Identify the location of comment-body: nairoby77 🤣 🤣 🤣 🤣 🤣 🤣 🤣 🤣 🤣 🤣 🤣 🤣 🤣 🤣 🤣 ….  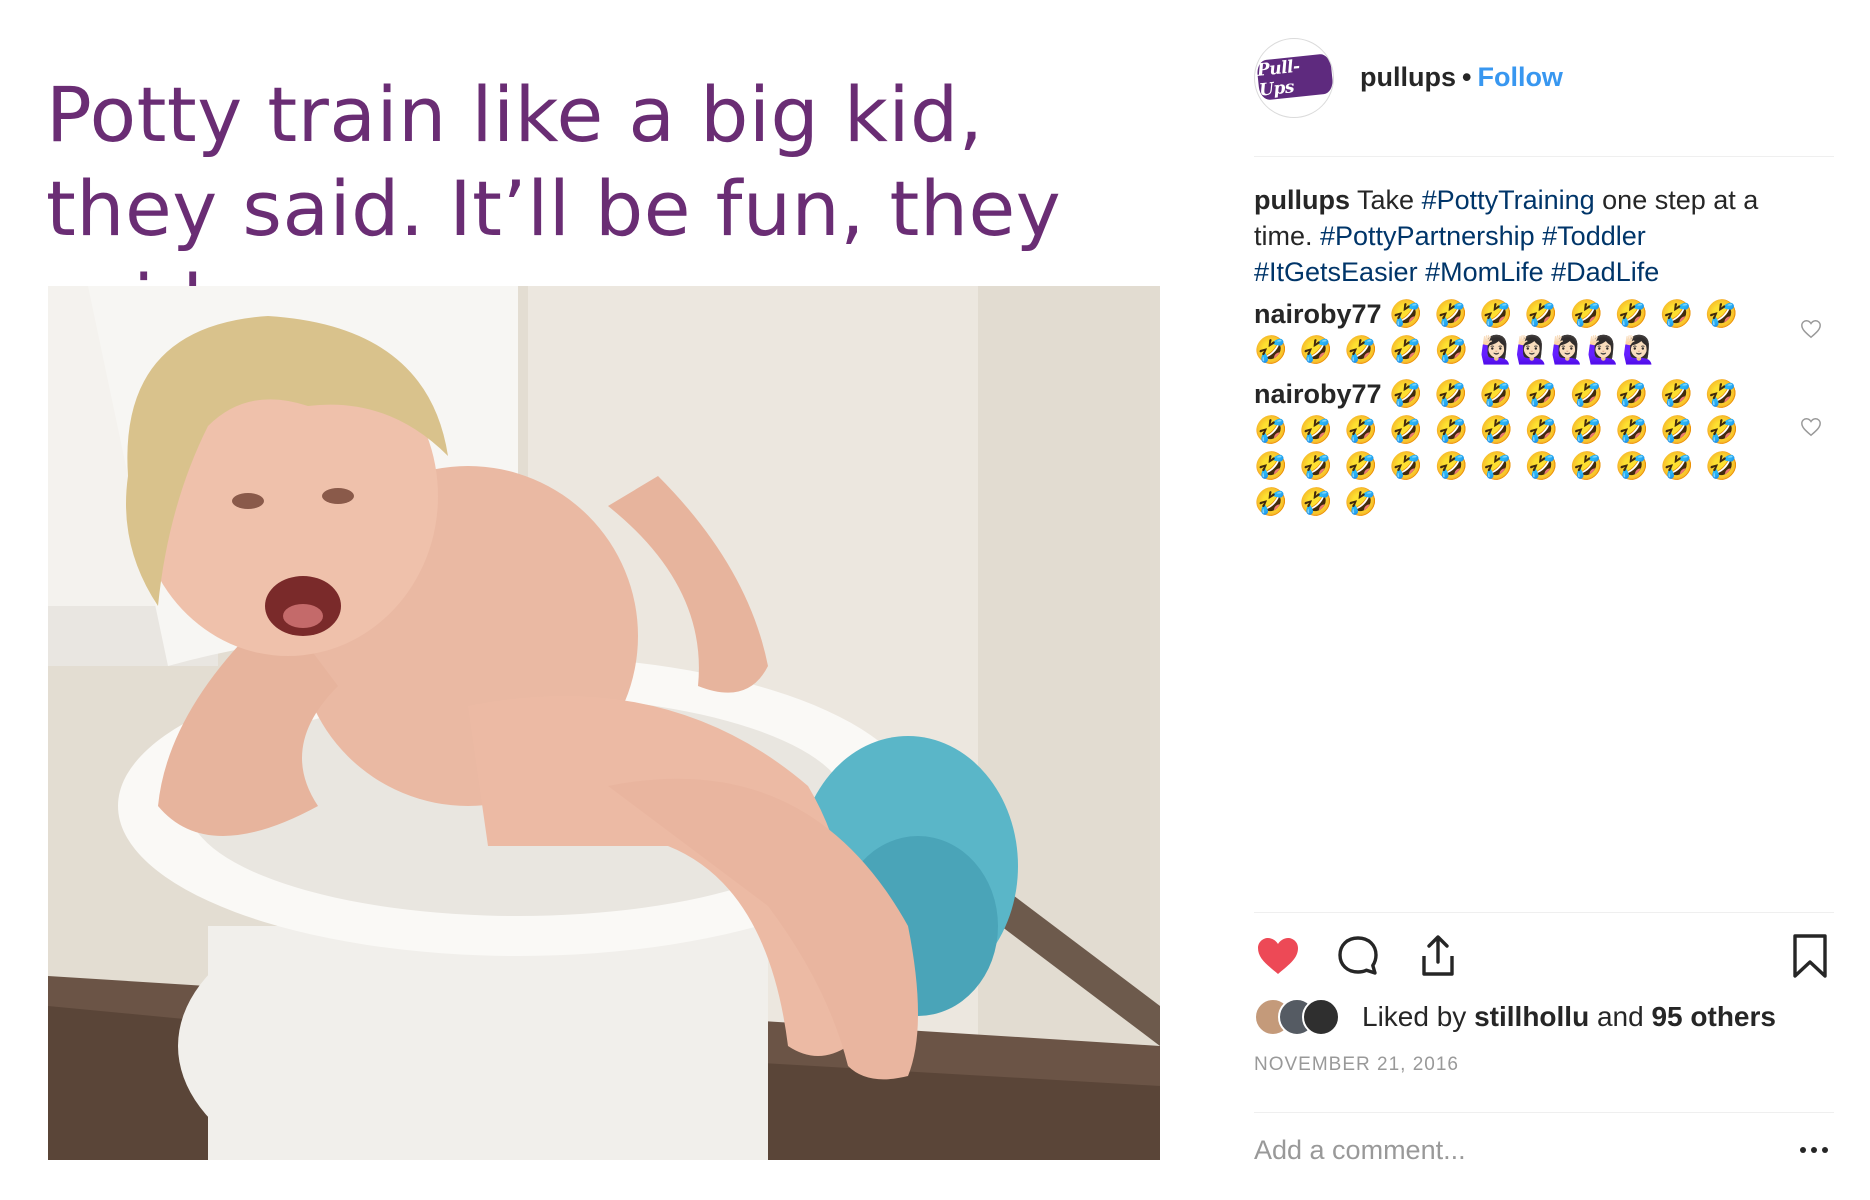
(1504, 448).